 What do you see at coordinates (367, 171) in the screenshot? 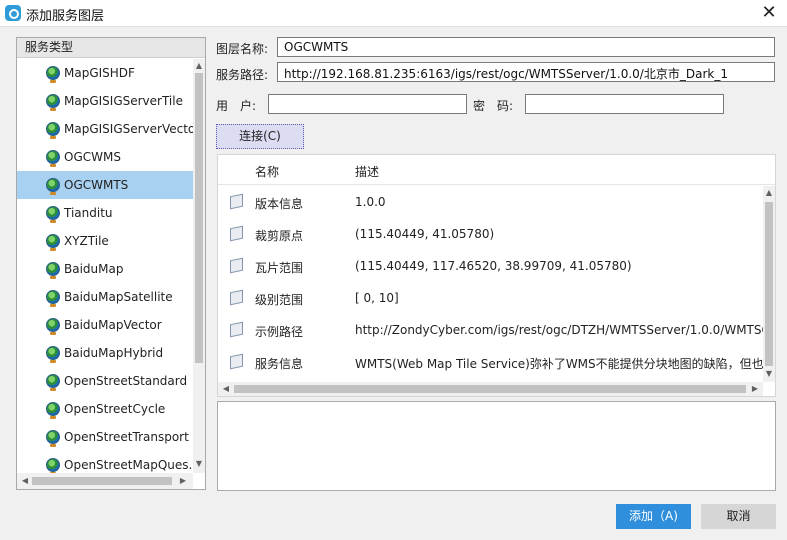
I see `column-header-description: 描述` at bounding box center [367, 171].